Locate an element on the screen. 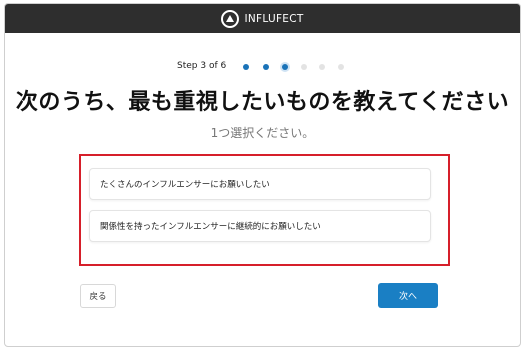  question-title: 次のうち、最も重視したいものを教えてください is located at coordinates (262, 102).